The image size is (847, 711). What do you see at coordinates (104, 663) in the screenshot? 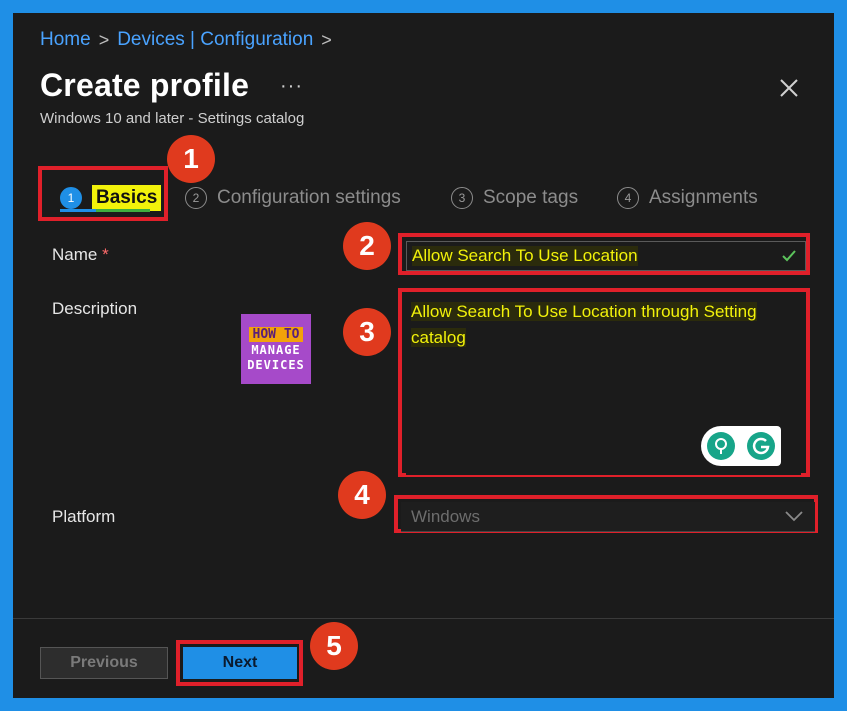
I see `previous-button: Previous` at bounding box center [104, 663].